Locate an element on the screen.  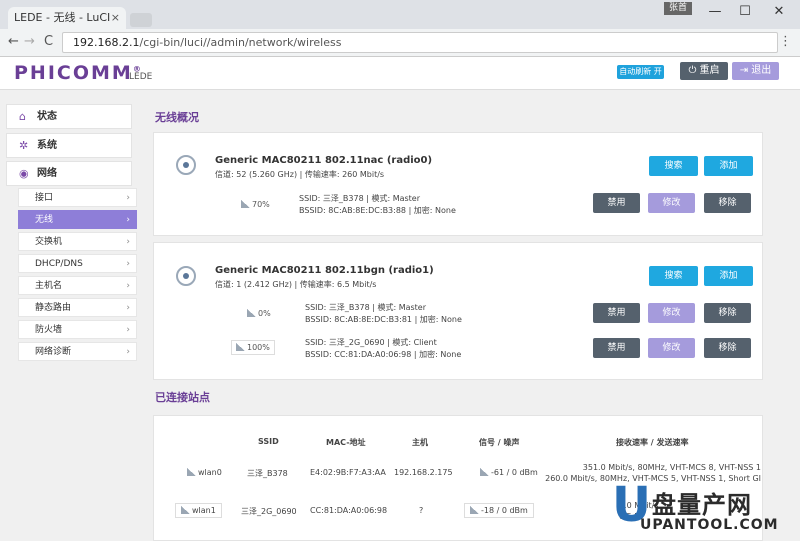
ssid-line: SSID: 三泽_2G_0690 | 模式: Client is located at coordinates (371, 342).